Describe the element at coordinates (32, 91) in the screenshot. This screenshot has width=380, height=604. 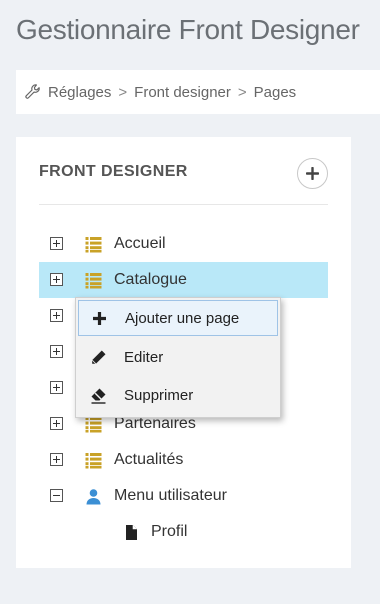
I see `wrench-icon` at that location.